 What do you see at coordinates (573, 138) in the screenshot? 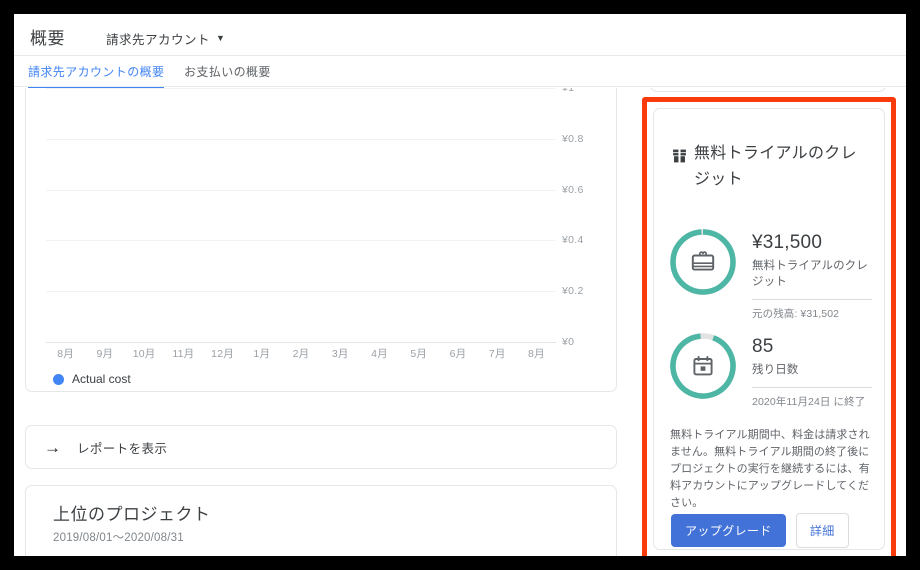
I see `chart-y-axis-tick: ¥0.8` at bounding box center [573, 138].